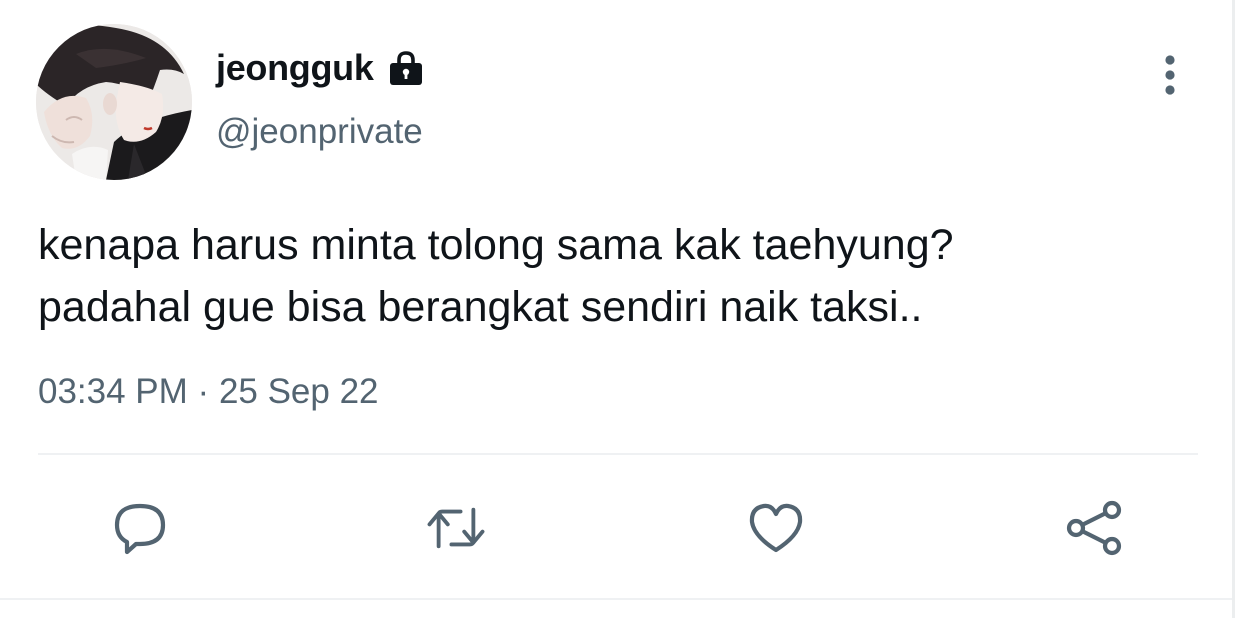 The width and height of the screenshot is (1235, 618). I want to click on more-options-button, so click(1170, 75).